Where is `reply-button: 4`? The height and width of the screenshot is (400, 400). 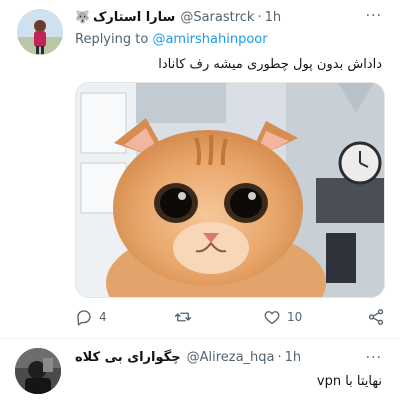 reply-button: 4 is located at coordinates (91, 317).